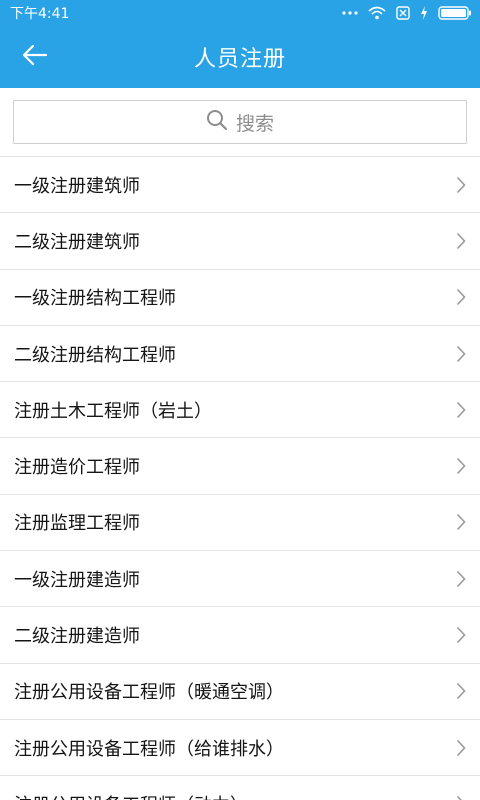 This screenshot has height=800, width=480. What do you see at coordinates (240, 354) in the screenshot?
I see `list-item: 二级注册结构工程师` at bounding box center [240, 354].